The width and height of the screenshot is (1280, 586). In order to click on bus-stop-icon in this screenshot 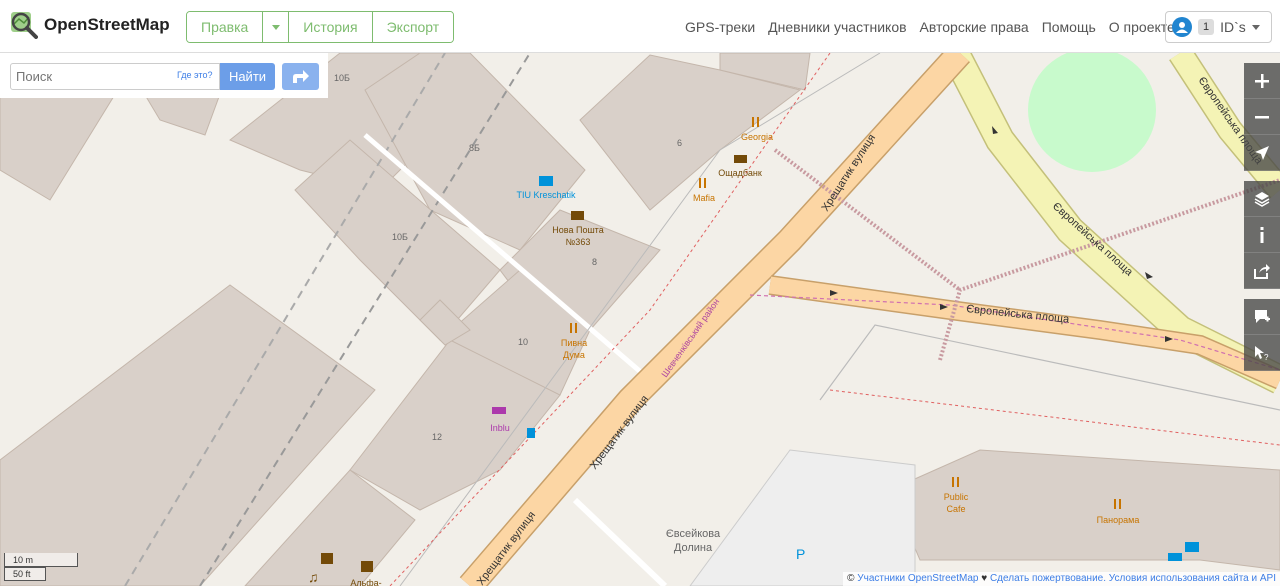, I will do `click(531, 433)`.